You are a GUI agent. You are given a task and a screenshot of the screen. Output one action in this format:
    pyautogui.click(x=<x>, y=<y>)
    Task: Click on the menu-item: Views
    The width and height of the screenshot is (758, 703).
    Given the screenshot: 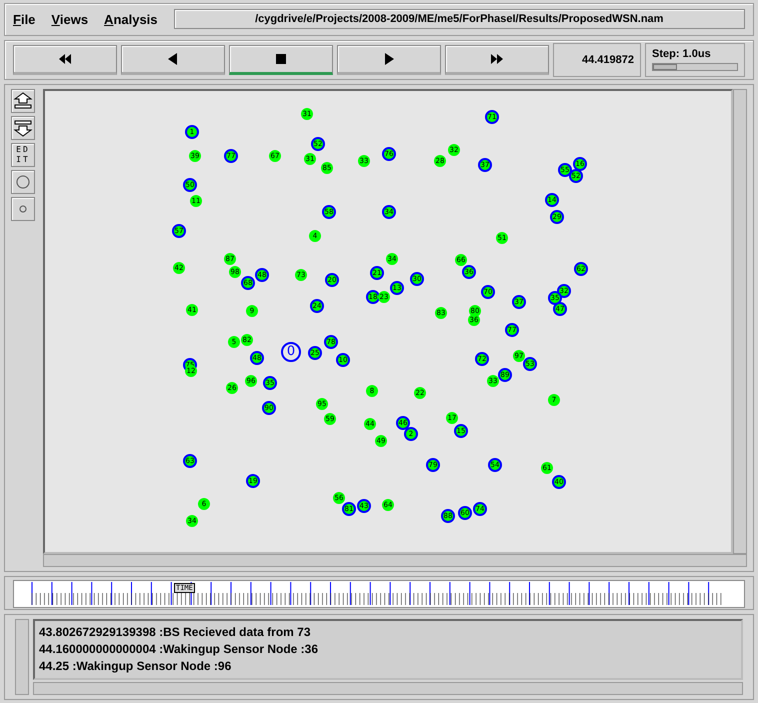 What is the action you would take?
    pyautogui.click(x=69, y=19)
    